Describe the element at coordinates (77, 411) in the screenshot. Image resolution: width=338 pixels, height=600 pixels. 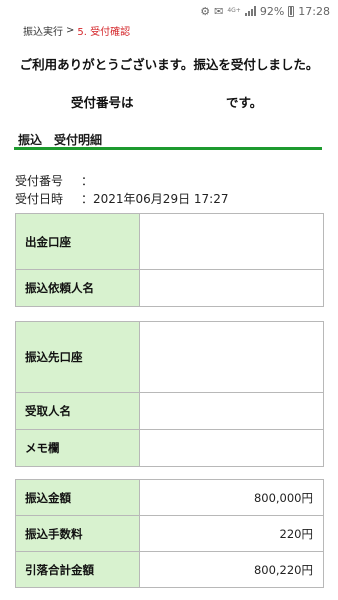
I see `recipient-name-label: 受取人名` at that location.